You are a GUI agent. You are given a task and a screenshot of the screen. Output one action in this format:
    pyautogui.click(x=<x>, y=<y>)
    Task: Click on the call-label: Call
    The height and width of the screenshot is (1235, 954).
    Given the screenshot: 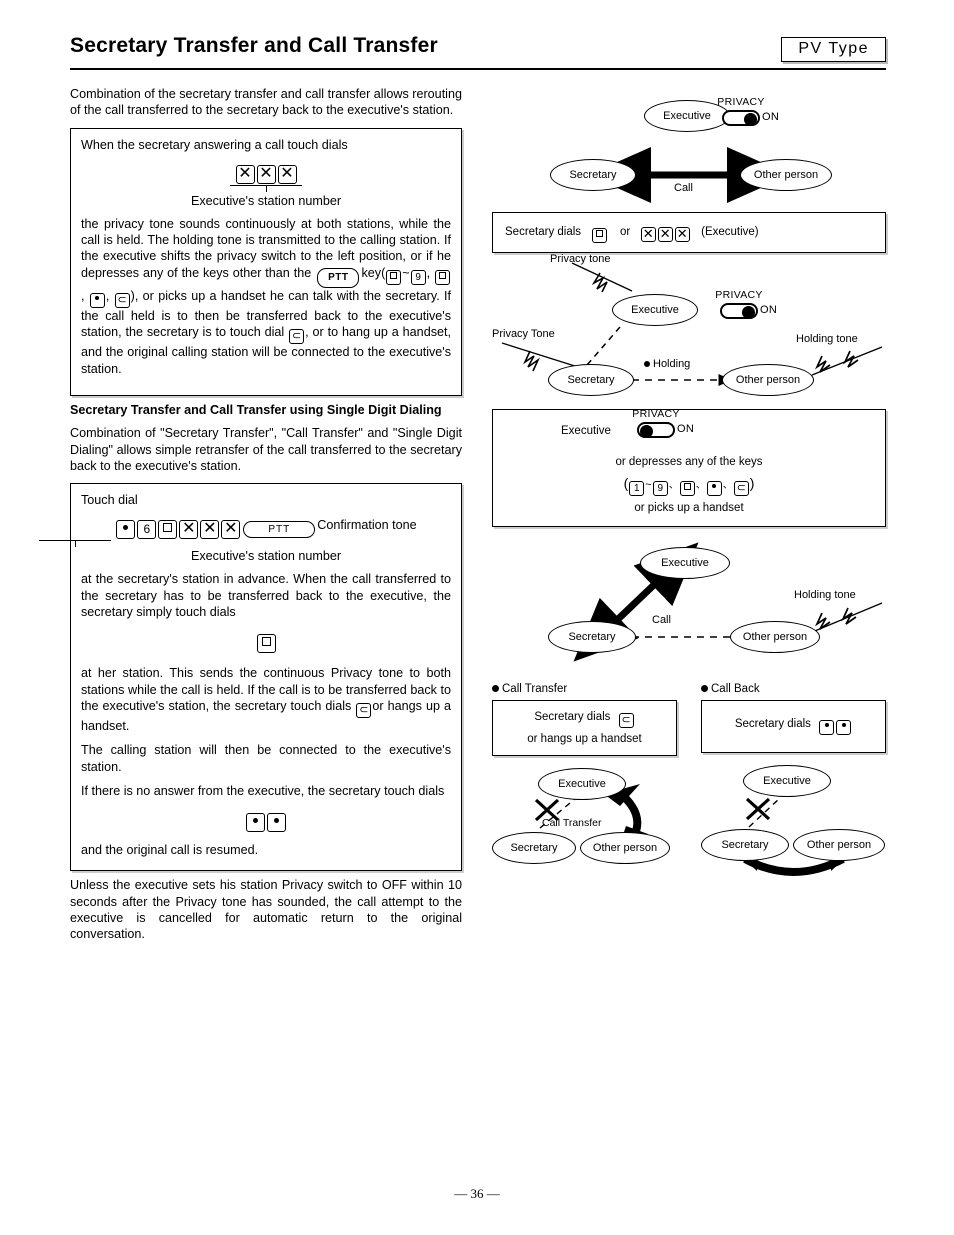 What is the action you would take?
    pyautogui.click(x=661, y=620)
    